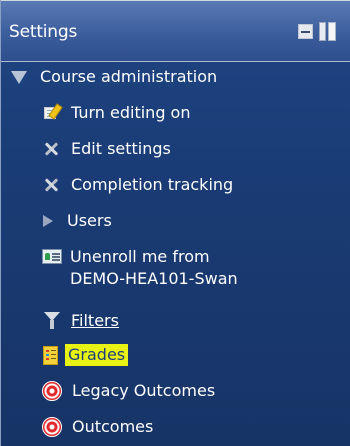  Describe the element at coordinates (129, 76) in the screenshot. I see `section-label: Course administration` at that location.